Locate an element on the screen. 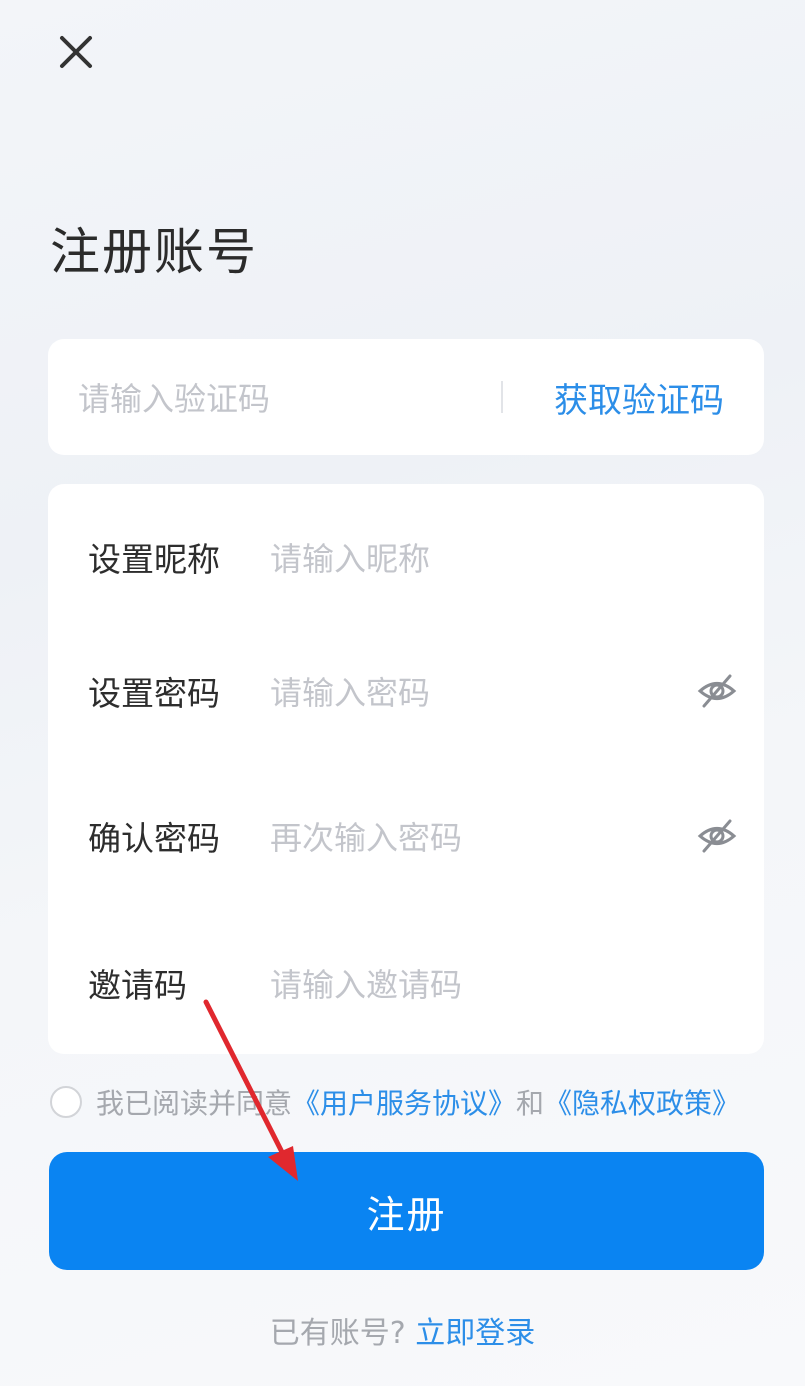  password-row: 设置密码 请输入密码 is located at coordinates (406, 691).